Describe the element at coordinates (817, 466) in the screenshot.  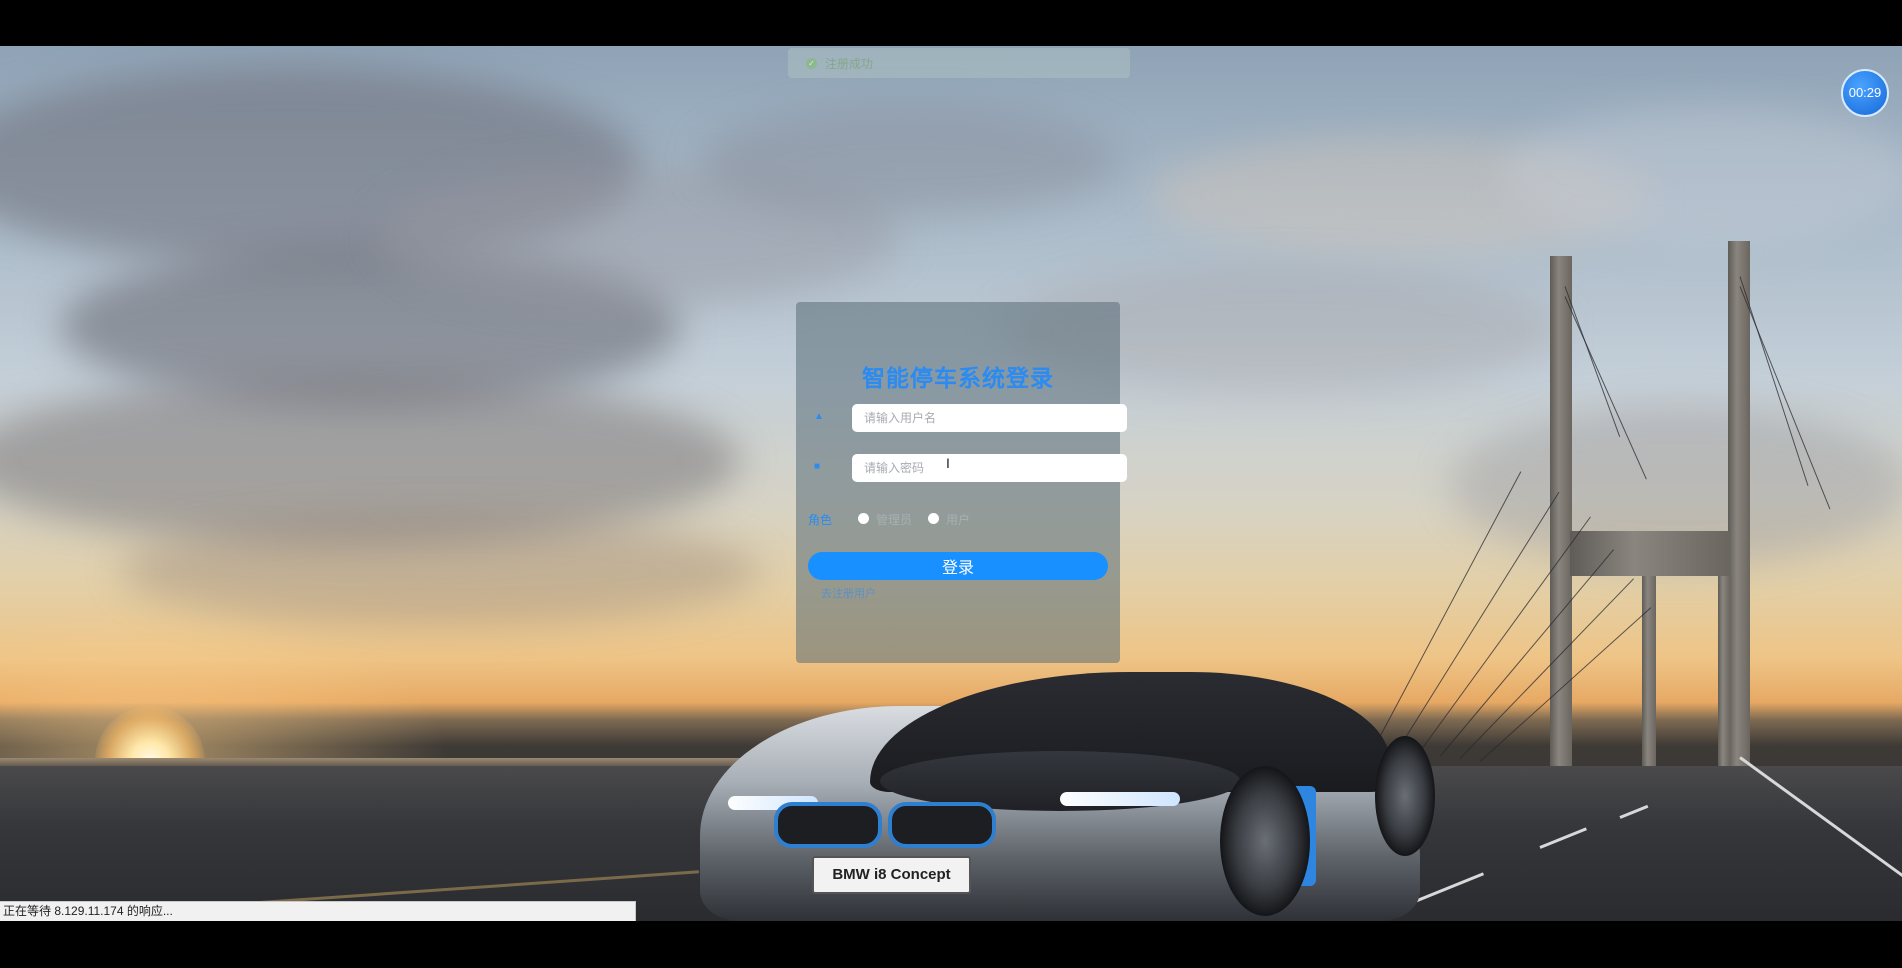
I see `lock-icon: ■` at that location.